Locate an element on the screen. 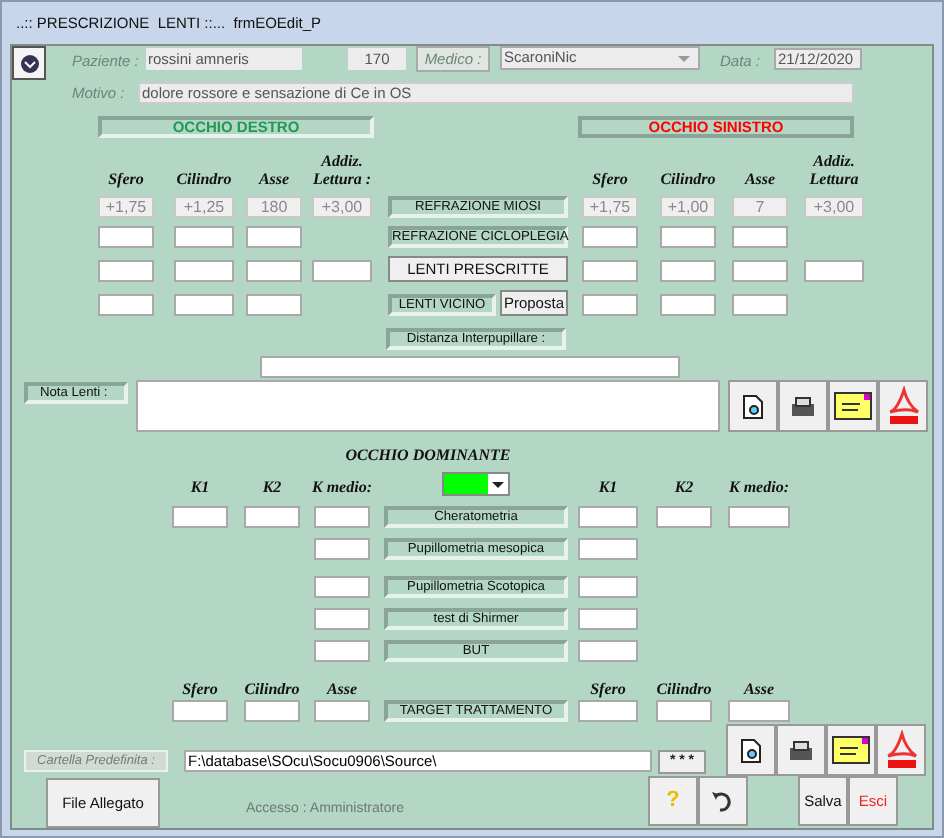 Image resolution: width=944 pixels, height=838 pixels. undo-button is located at coordinates (722, 801).